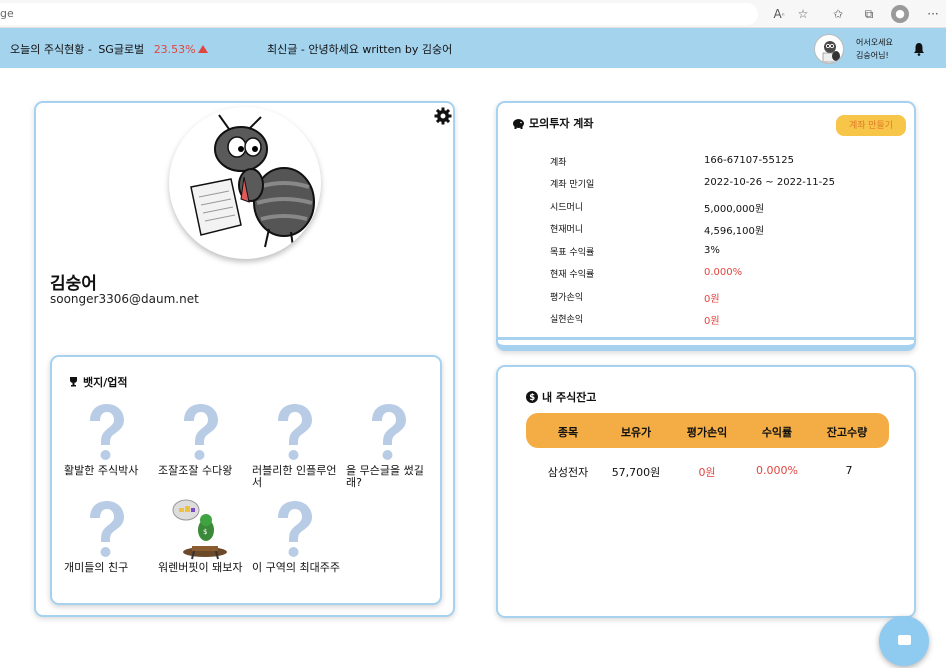  What do you see at coordinates (124, 299) in the screenshot?
I see `user-email: soonger3306@daum.net` at bounding box center [124, 299].